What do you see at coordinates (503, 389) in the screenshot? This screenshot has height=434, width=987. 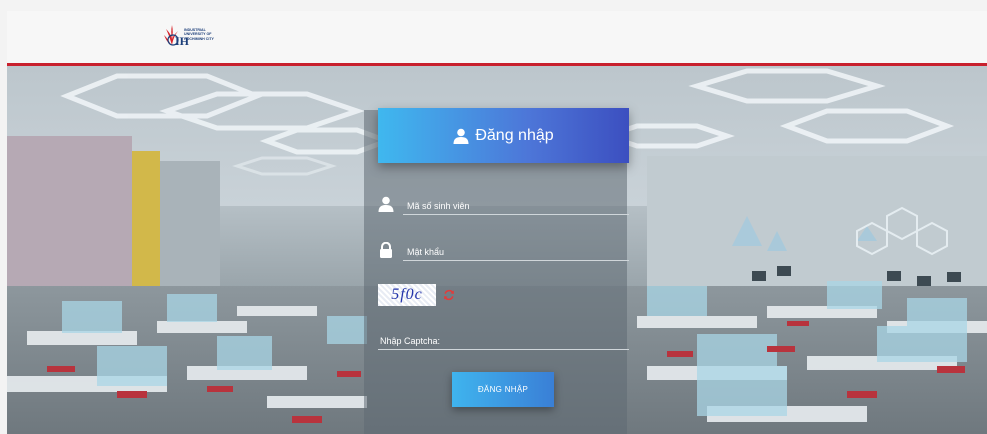 I see `login-button: ĐĂNG NHẬP` at bounding box center [503, 389].